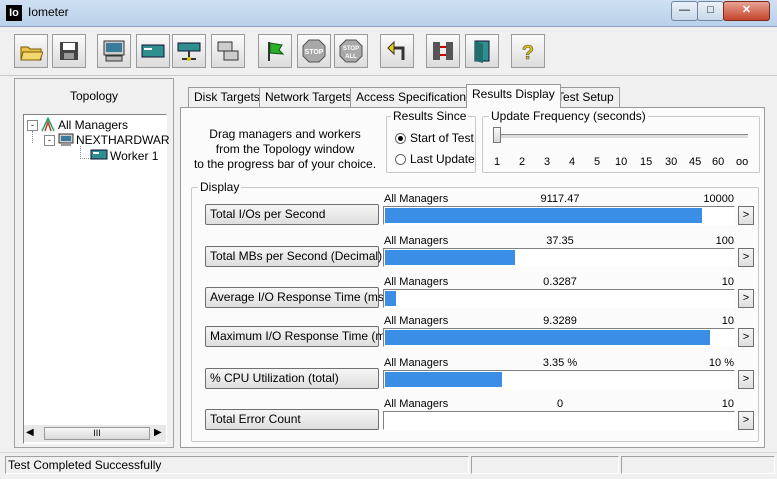  I want to click on disk-worker-icon, so click(99, 154).